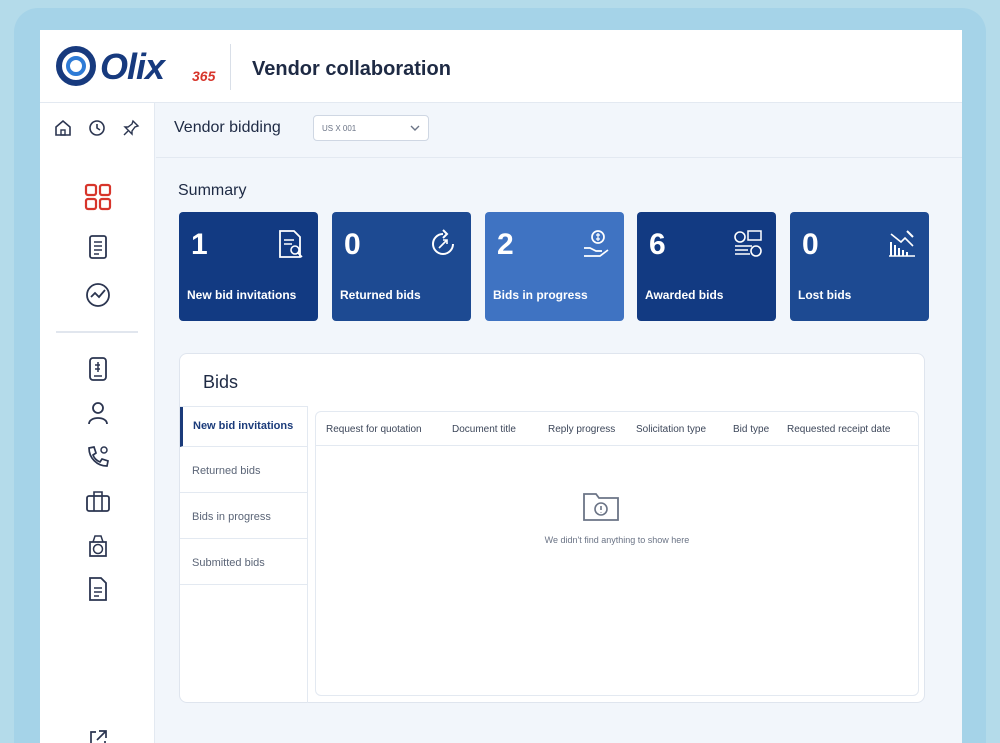 Image resolution: width=1000 pixels, height=743 pixels. Describe the element at coordinates (351, 69) in the screenshot. I see `app-title: Vendor collaboration` at that location.